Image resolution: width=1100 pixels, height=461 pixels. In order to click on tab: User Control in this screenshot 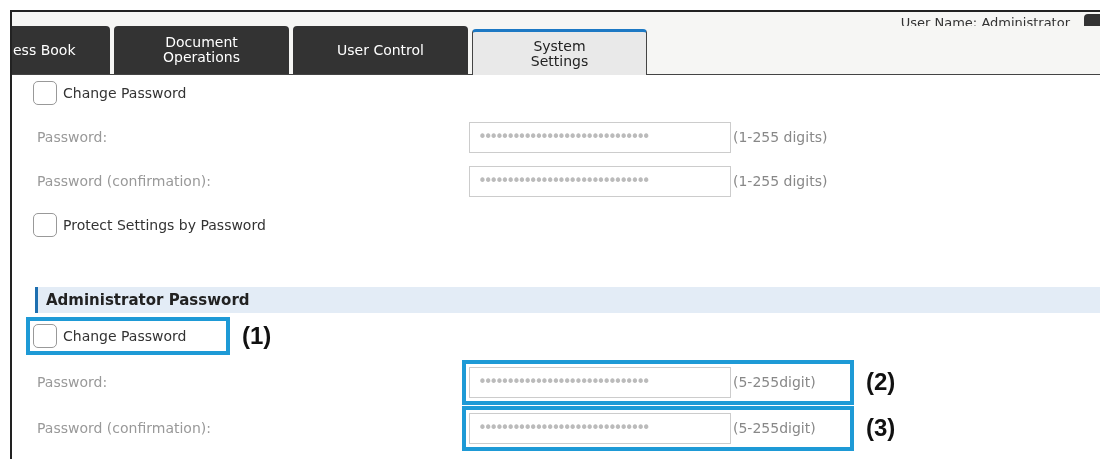, I will do `click(380, 50)`.